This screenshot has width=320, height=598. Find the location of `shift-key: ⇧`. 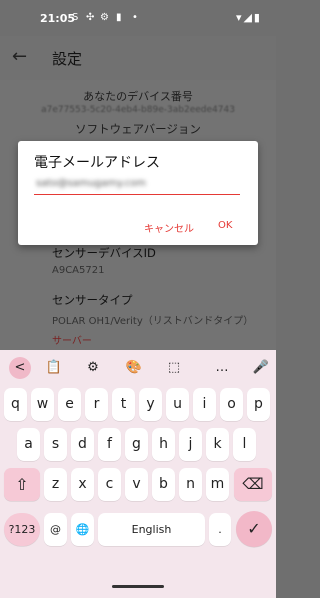

shift-key: ⇧ is located at coordinates (22, 484).